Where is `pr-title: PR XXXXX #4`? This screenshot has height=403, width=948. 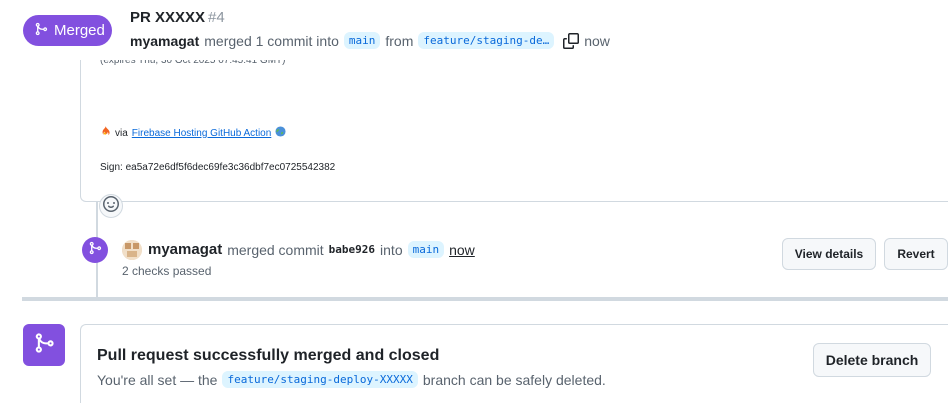
pr-title: PR XXXXX #4 is located at coordinates (177, 17).